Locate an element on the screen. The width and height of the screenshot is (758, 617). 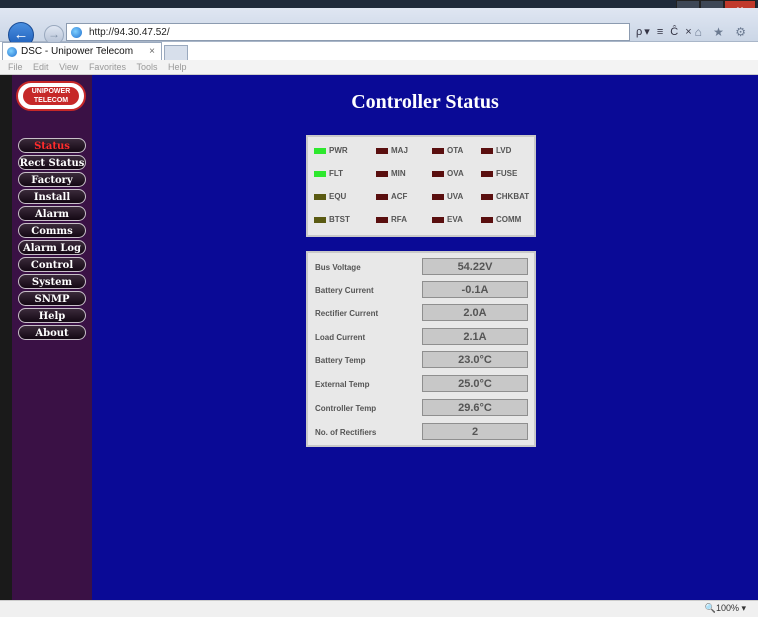
logo-line-1: UNIPOWER is located at coordinates (51, 91).